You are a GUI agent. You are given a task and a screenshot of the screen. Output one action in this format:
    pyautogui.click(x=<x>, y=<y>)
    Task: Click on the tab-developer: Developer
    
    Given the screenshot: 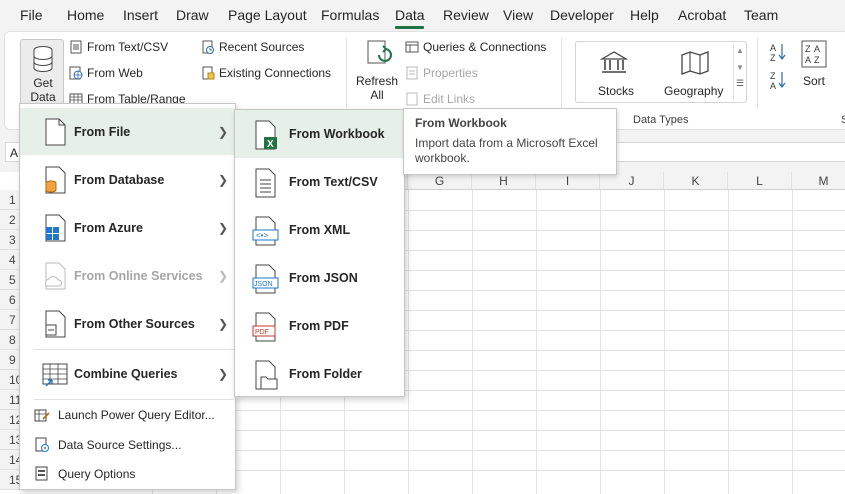 What is the action you would take?
    pyautogui.click(x=582, y=15)
    